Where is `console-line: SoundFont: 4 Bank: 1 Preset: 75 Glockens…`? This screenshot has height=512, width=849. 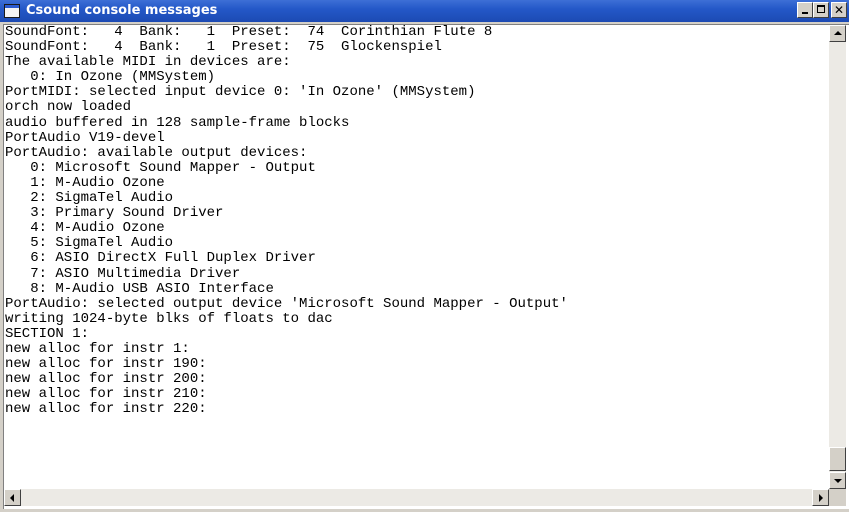
console-line: SoundFont: 4 Bank: 1 Preset: 75 Glockens… is located at coordinates (223, 47).